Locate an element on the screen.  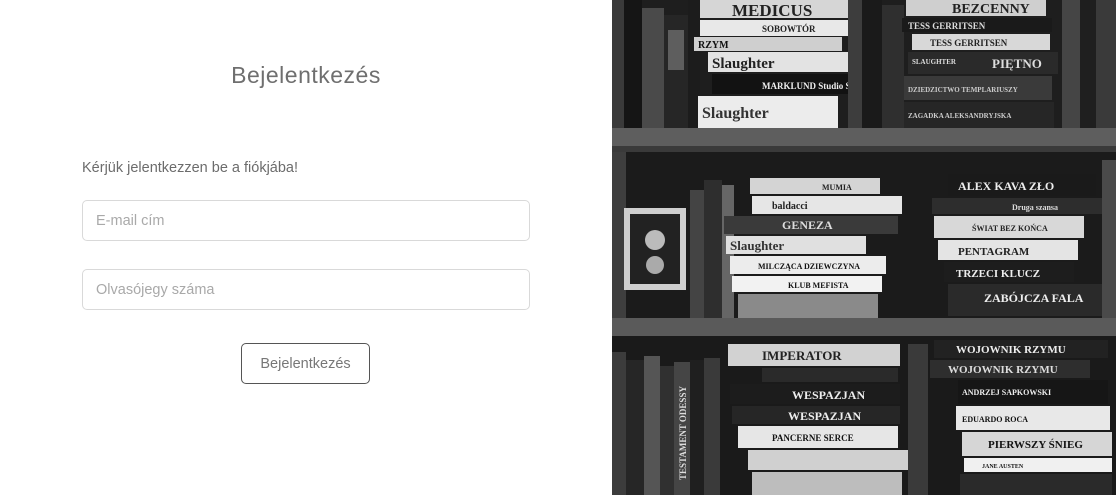
spine-title: ZAGADKA ALEKSANDRYJSKA is located at coordinates (959, 116).